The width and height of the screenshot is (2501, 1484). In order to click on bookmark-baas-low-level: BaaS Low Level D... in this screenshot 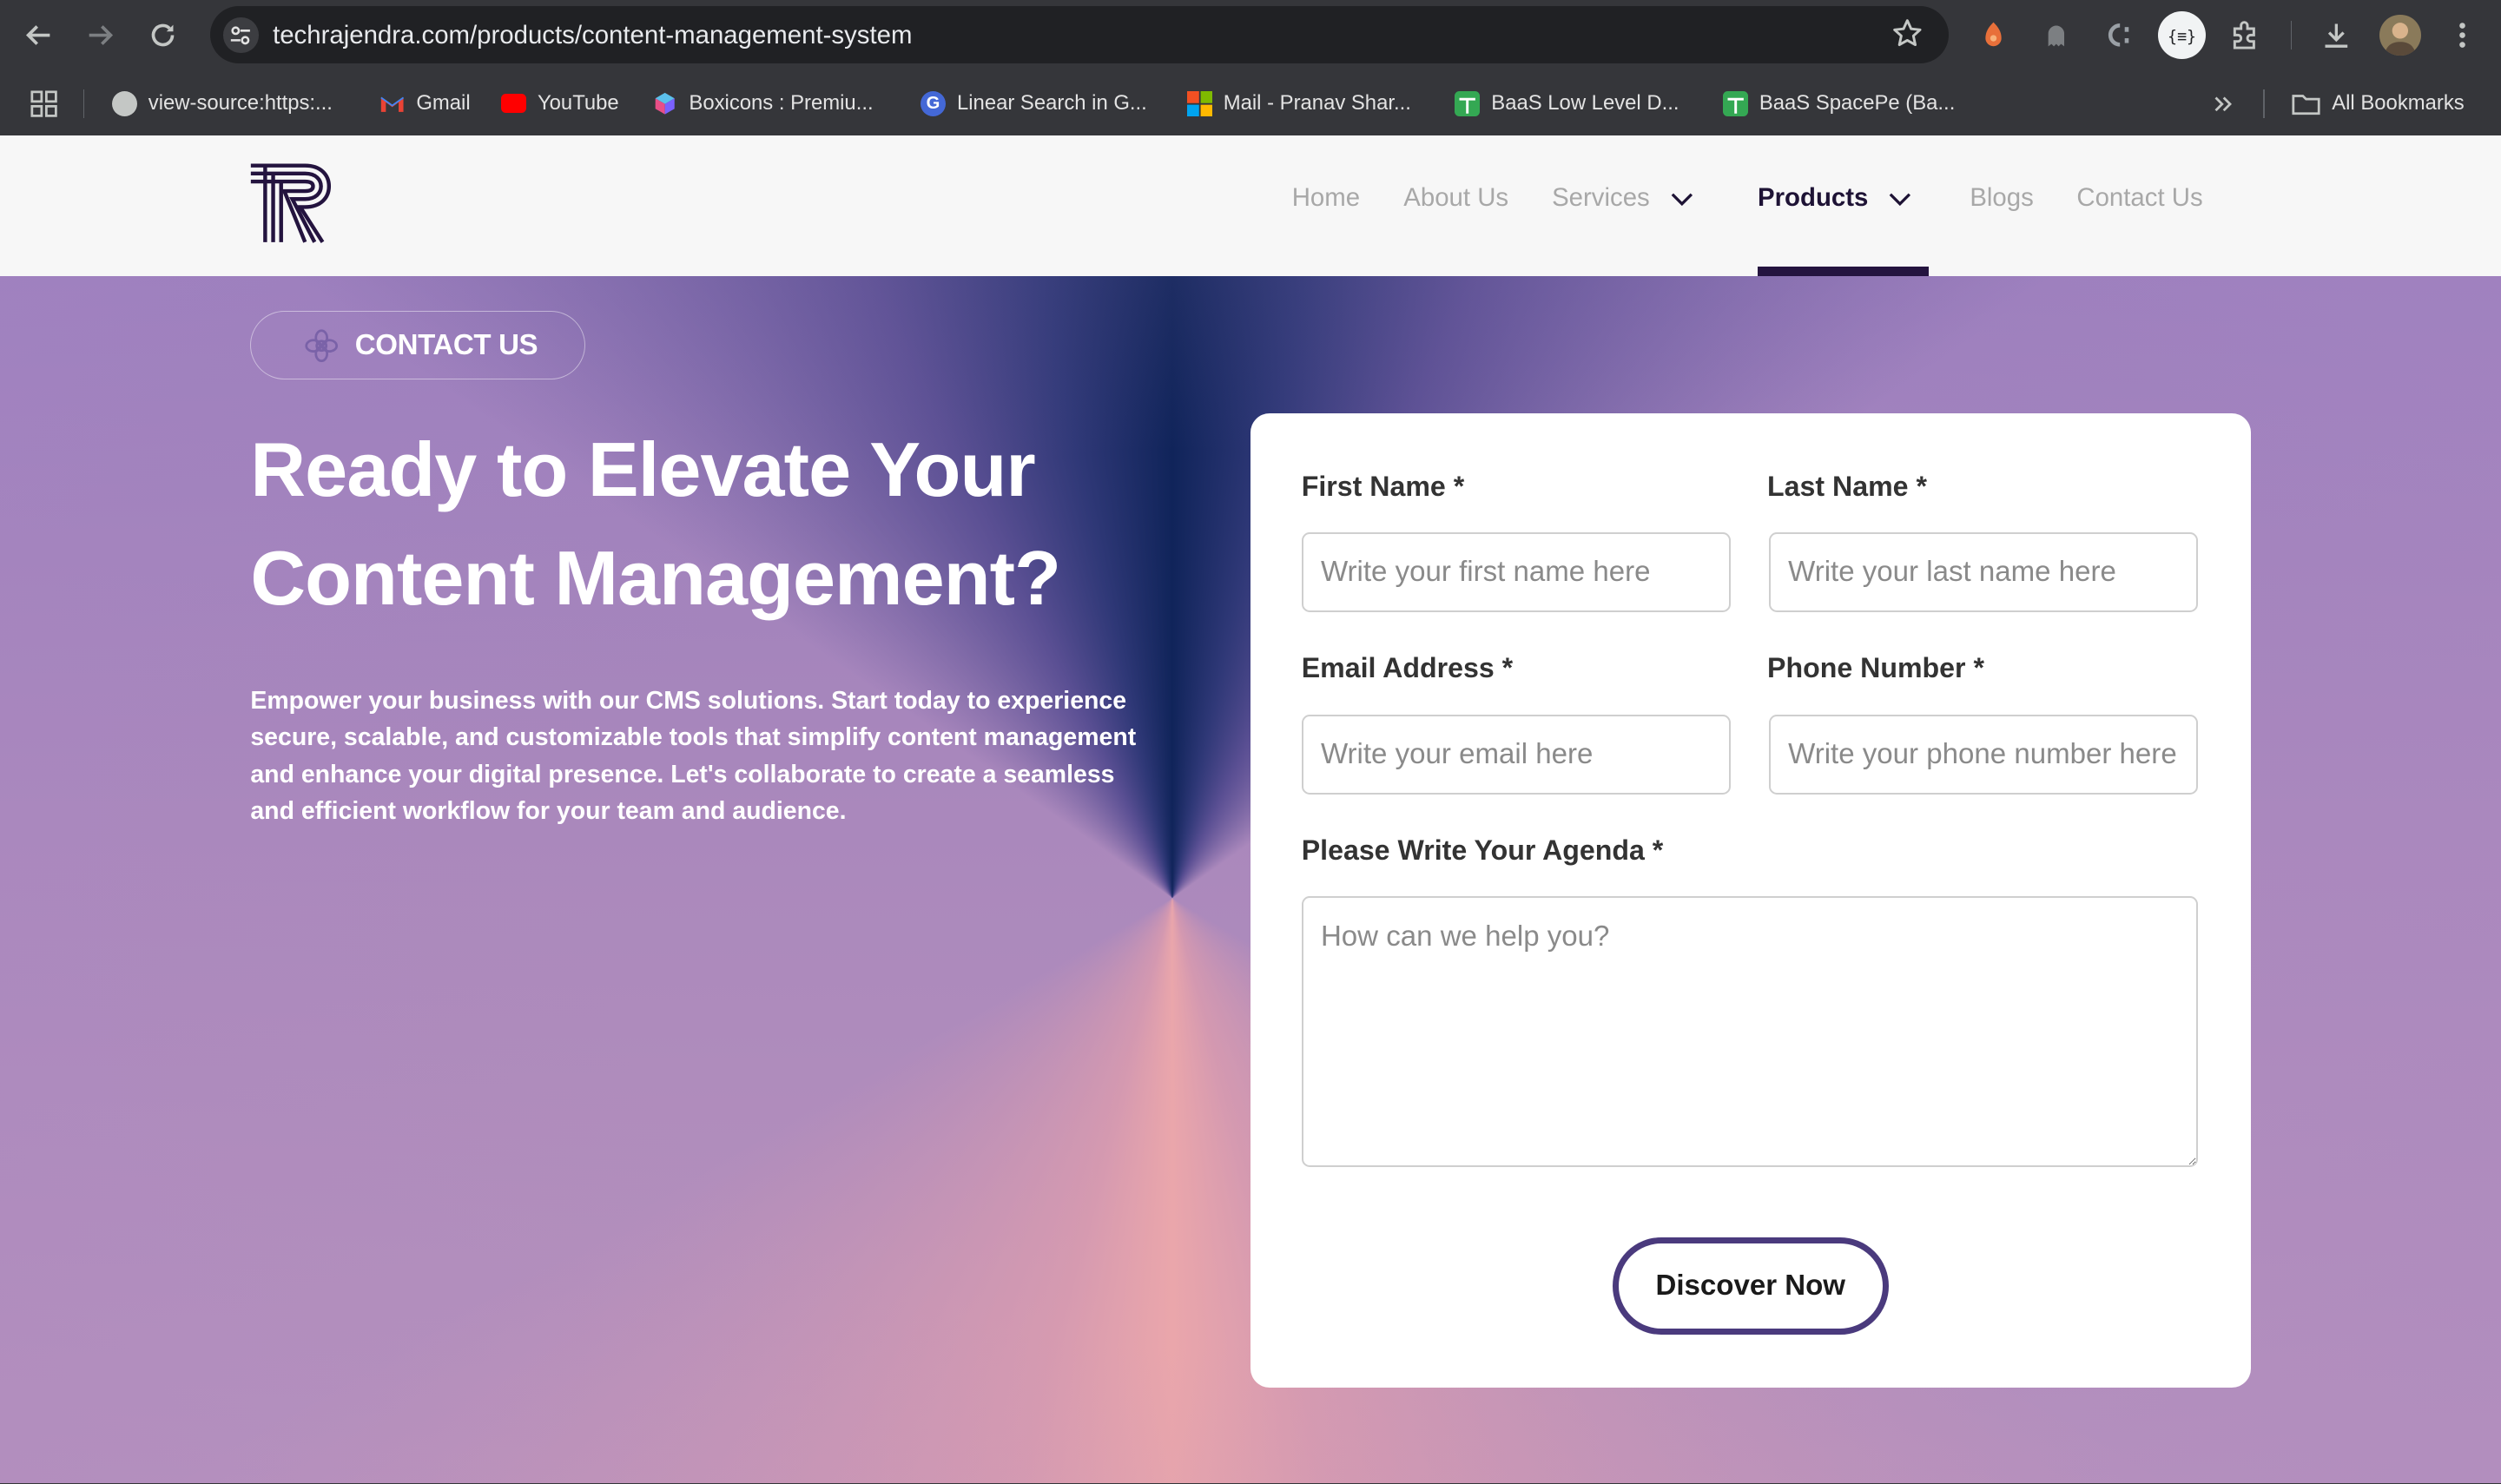, I will do `click(1567, 103)`.